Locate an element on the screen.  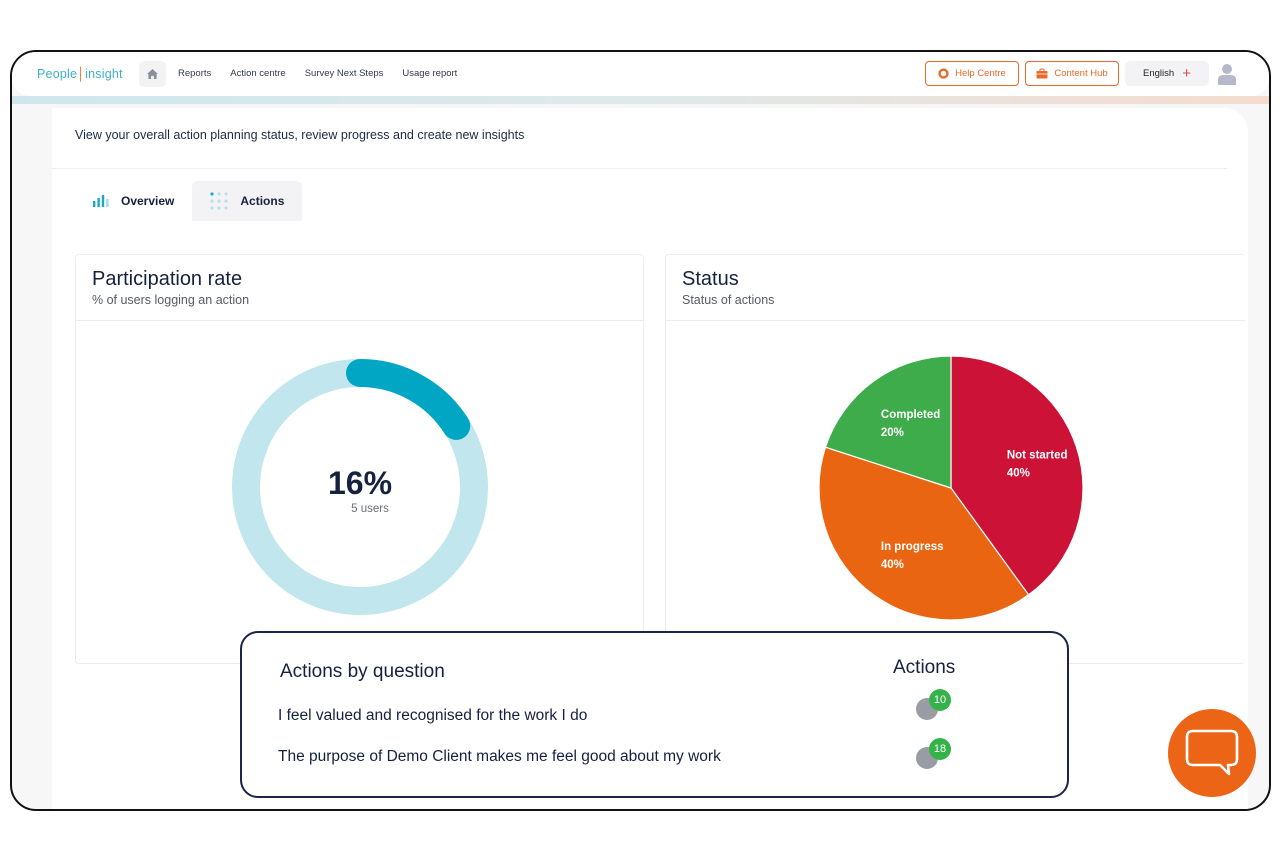
action-count-badge: 10 is located at coordinates (935, 704).